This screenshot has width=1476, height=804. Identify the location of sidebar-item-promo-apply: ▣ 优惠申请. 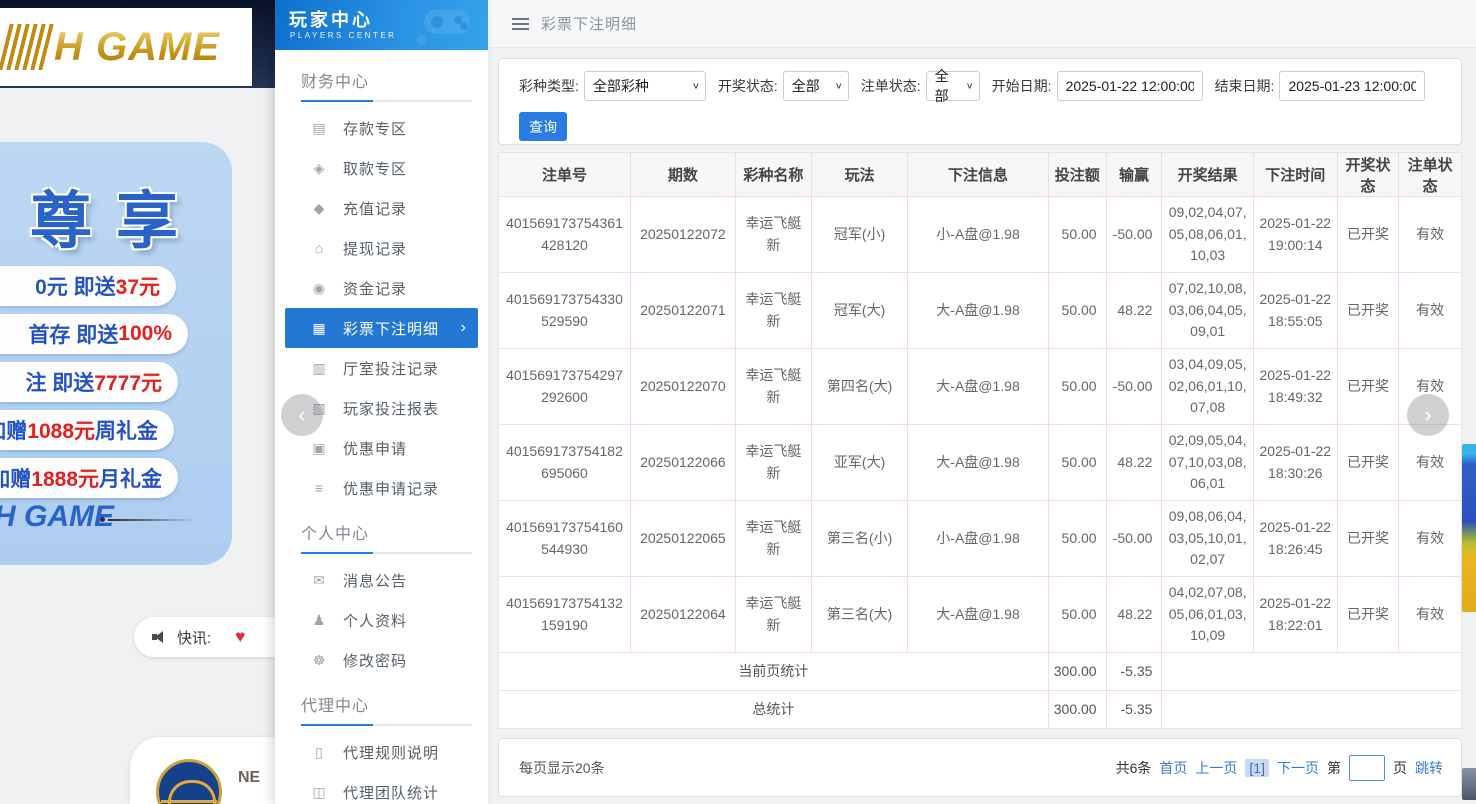
(381, 448).